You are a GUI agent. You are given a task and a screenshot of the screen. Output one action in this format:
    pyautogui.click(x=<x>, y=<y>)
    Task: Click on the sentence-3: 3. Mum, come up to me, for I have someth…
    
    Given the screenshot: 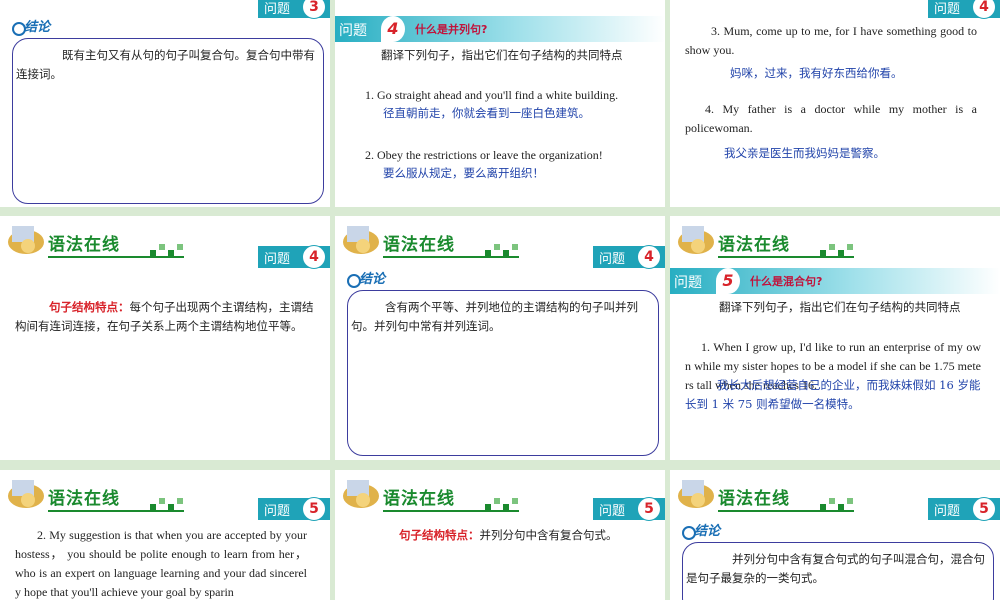 What is the action you would take?
    pyautogui.click(x=831, y=40)
    